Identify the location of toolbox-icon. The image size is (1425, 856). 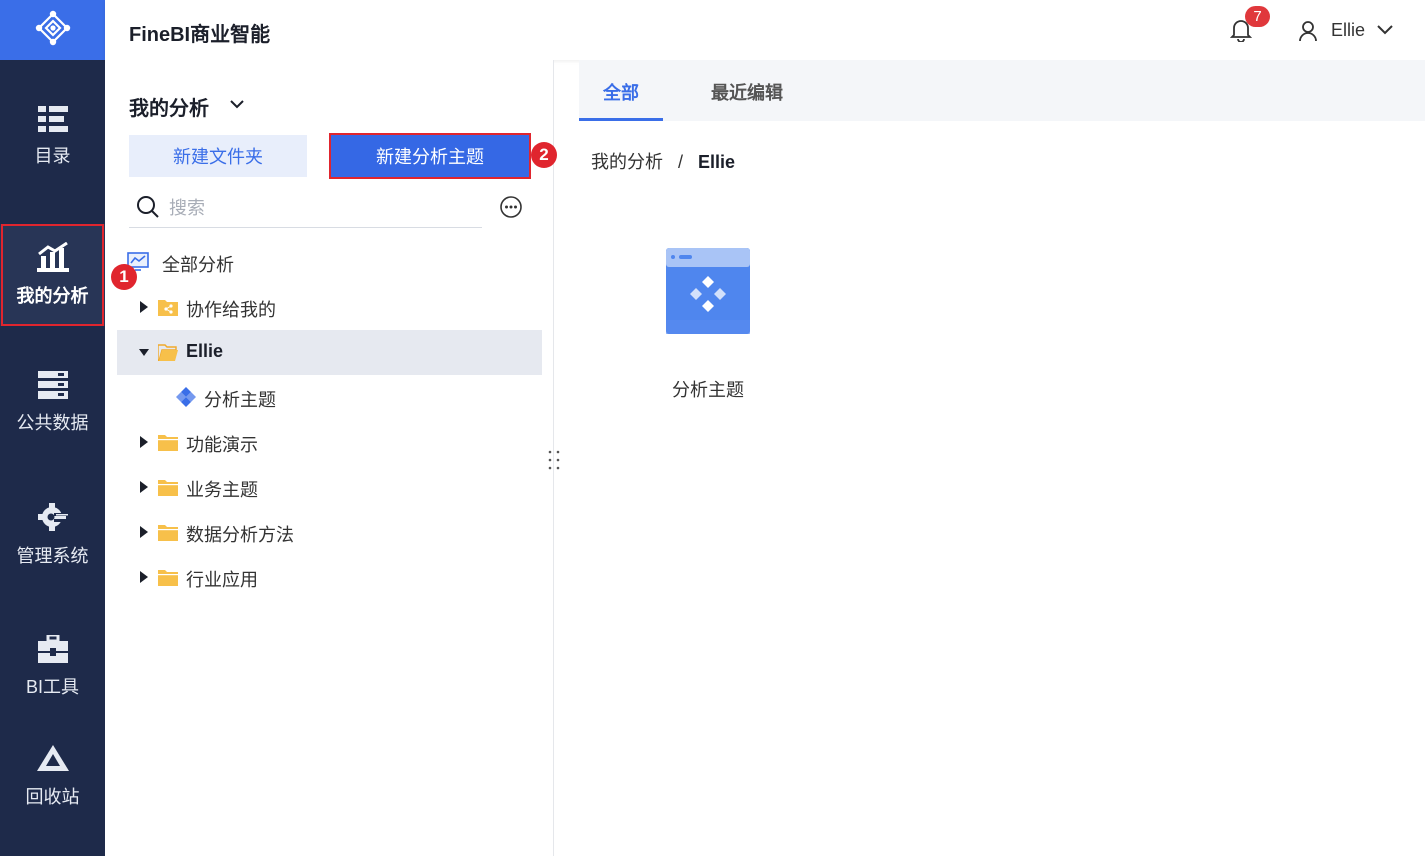
(52, 649).